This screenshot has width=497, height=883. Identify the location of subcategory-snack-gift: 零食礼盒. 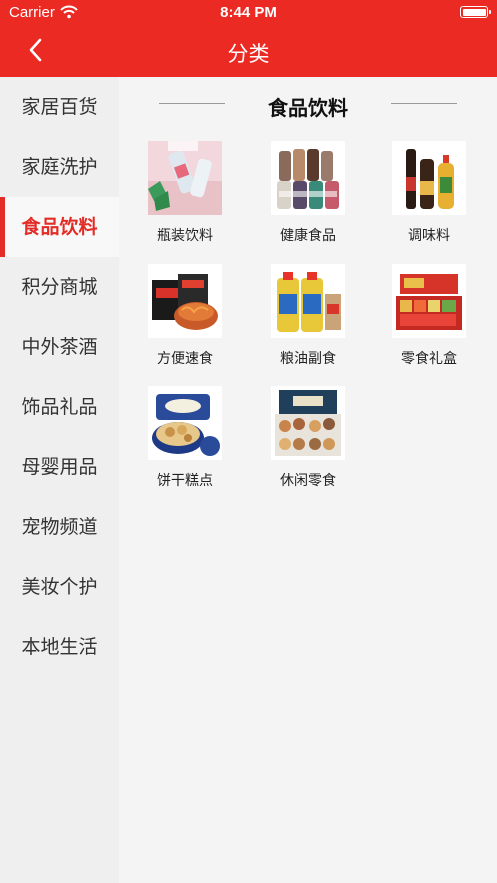
(429, 319).